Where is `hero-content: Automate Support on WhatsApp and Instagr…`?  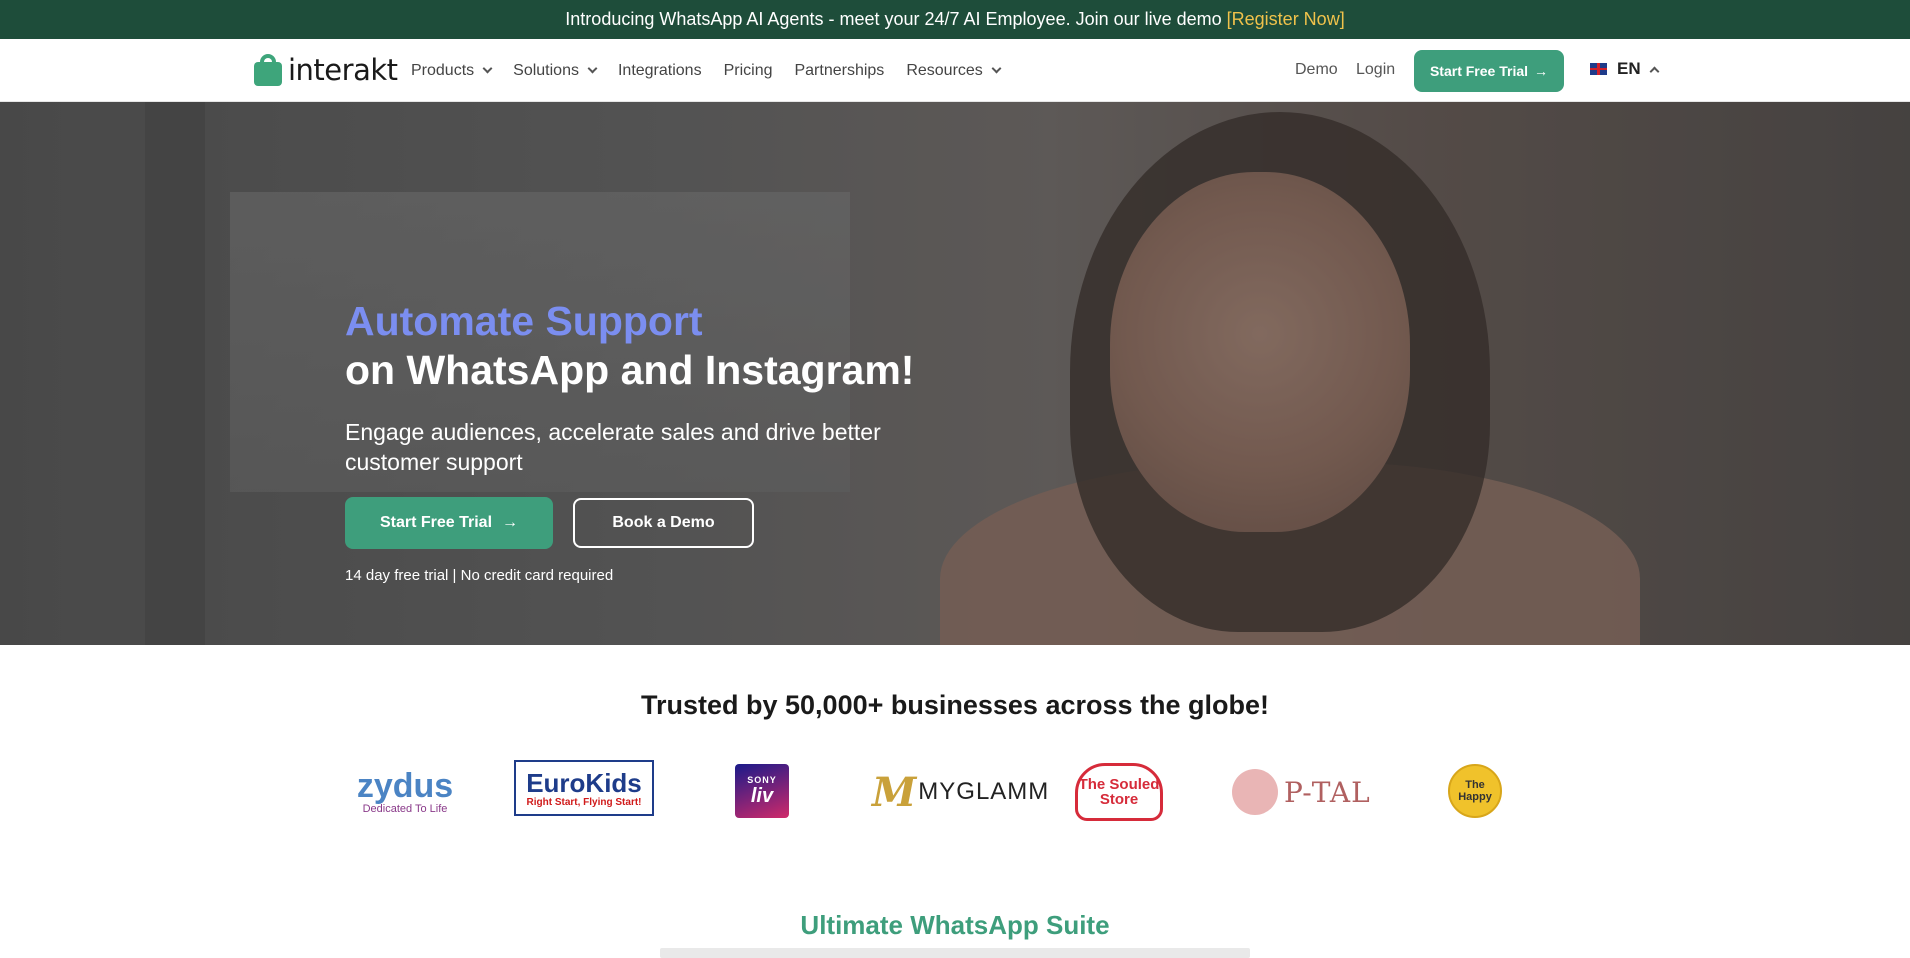
hero-content: Automate Support on WhatsApp and Instagr… is located at coordinates (645, 440).